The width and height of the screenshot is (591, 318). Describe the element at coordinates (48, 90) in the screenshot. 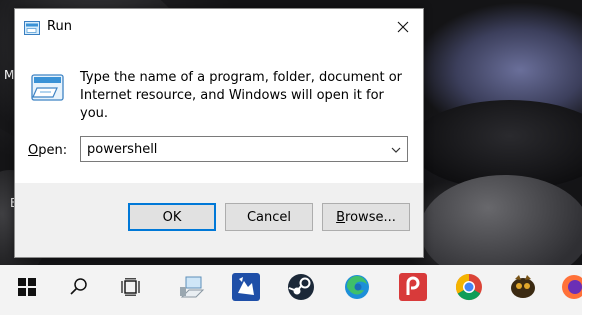

I see `run-program-icon` at that location.